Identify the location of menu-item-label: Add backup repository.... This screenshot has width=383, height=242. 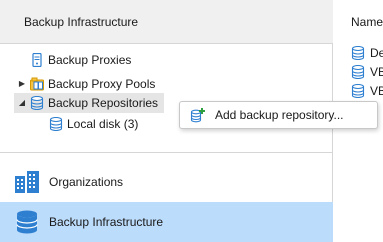
(279, 115).